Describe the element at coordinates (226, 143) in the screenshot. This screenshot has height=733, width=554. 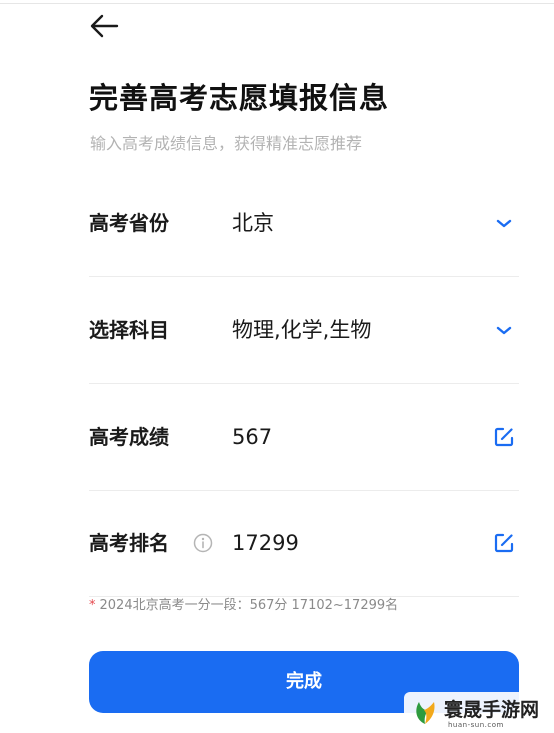
I see `page-subtitle: 输入高考成绩信息，获得精准志愿推荐` at that location.